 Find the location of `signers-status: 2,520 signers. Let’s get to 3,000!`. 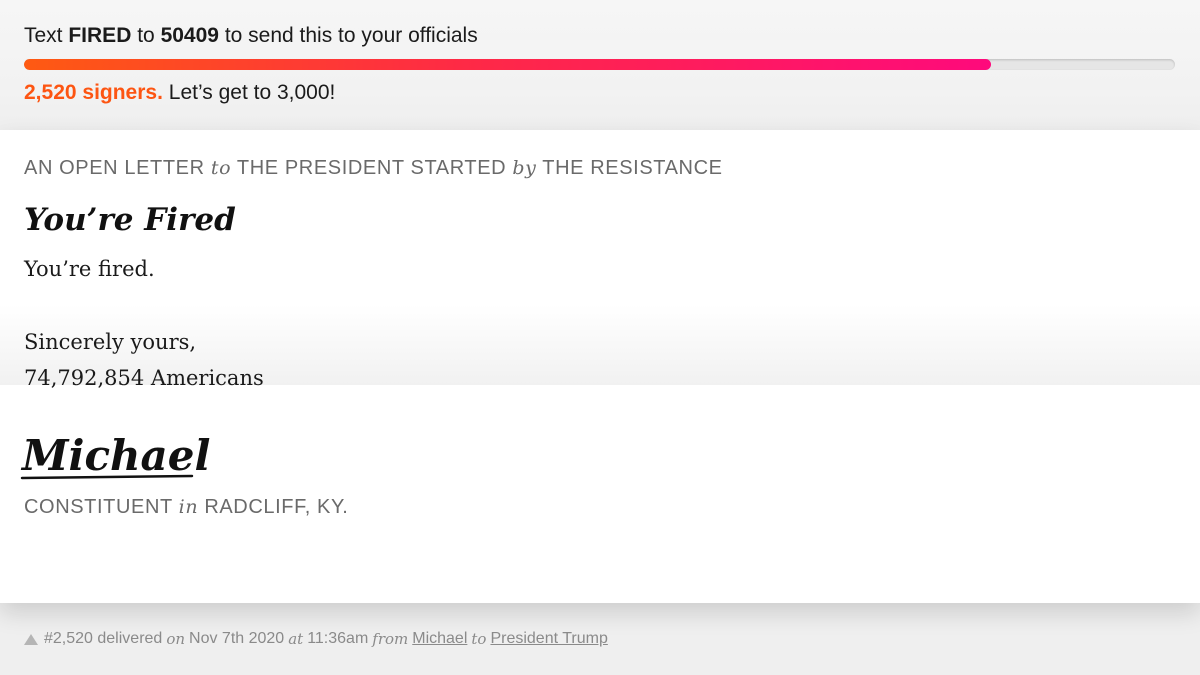

signers-status: 2,520 signers. Let’s get to 3,000! is located at coordinates (179, 93).